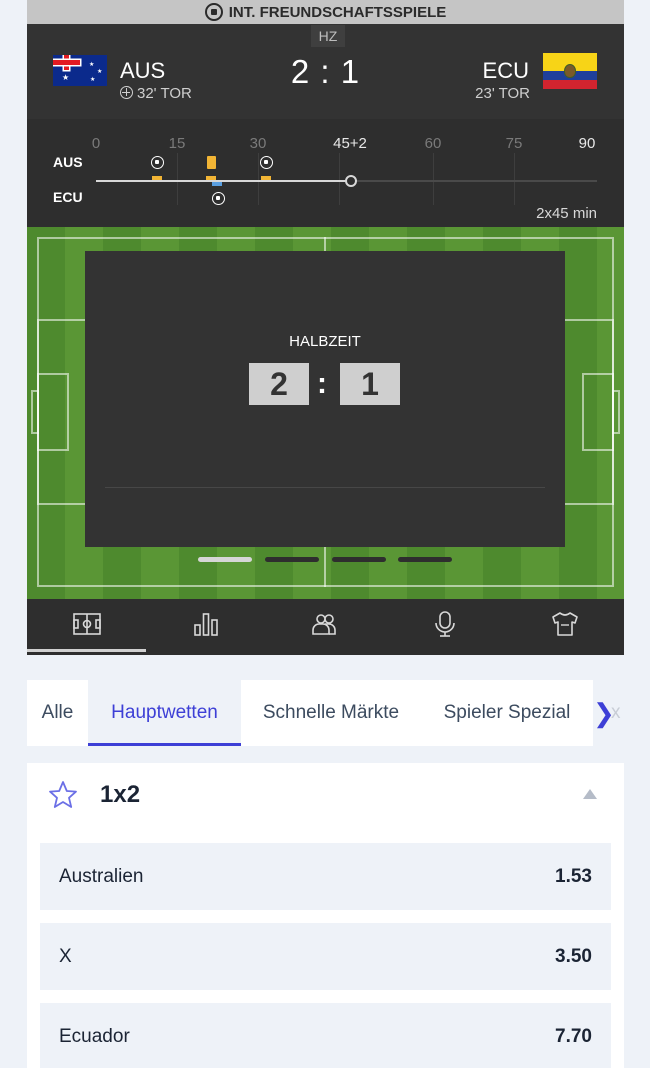 The height and width of the screenshot is (1068, 650). What do you see at coordinates (351, 181) in the screenshot?
I see `timeline-current-marker` at bounding box center [351, 181].